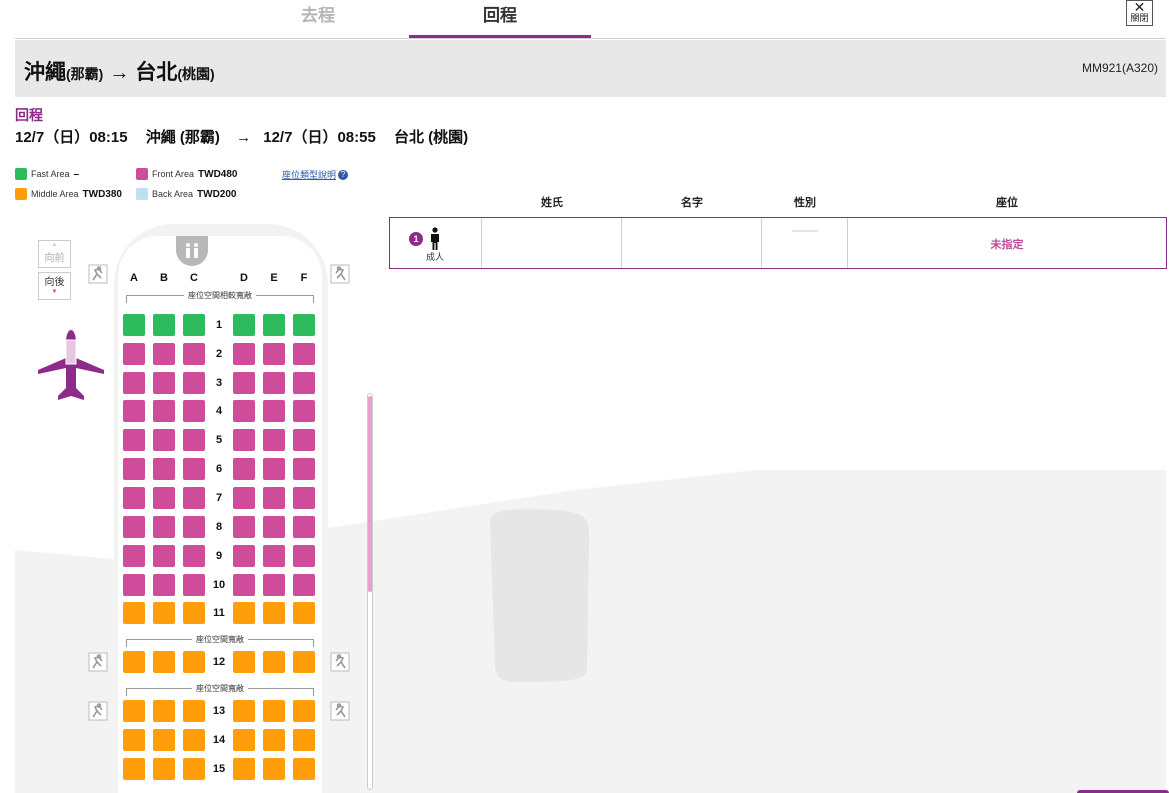 The image size is (1169, 793). I want to click on seat-4a, so click(134, 411).